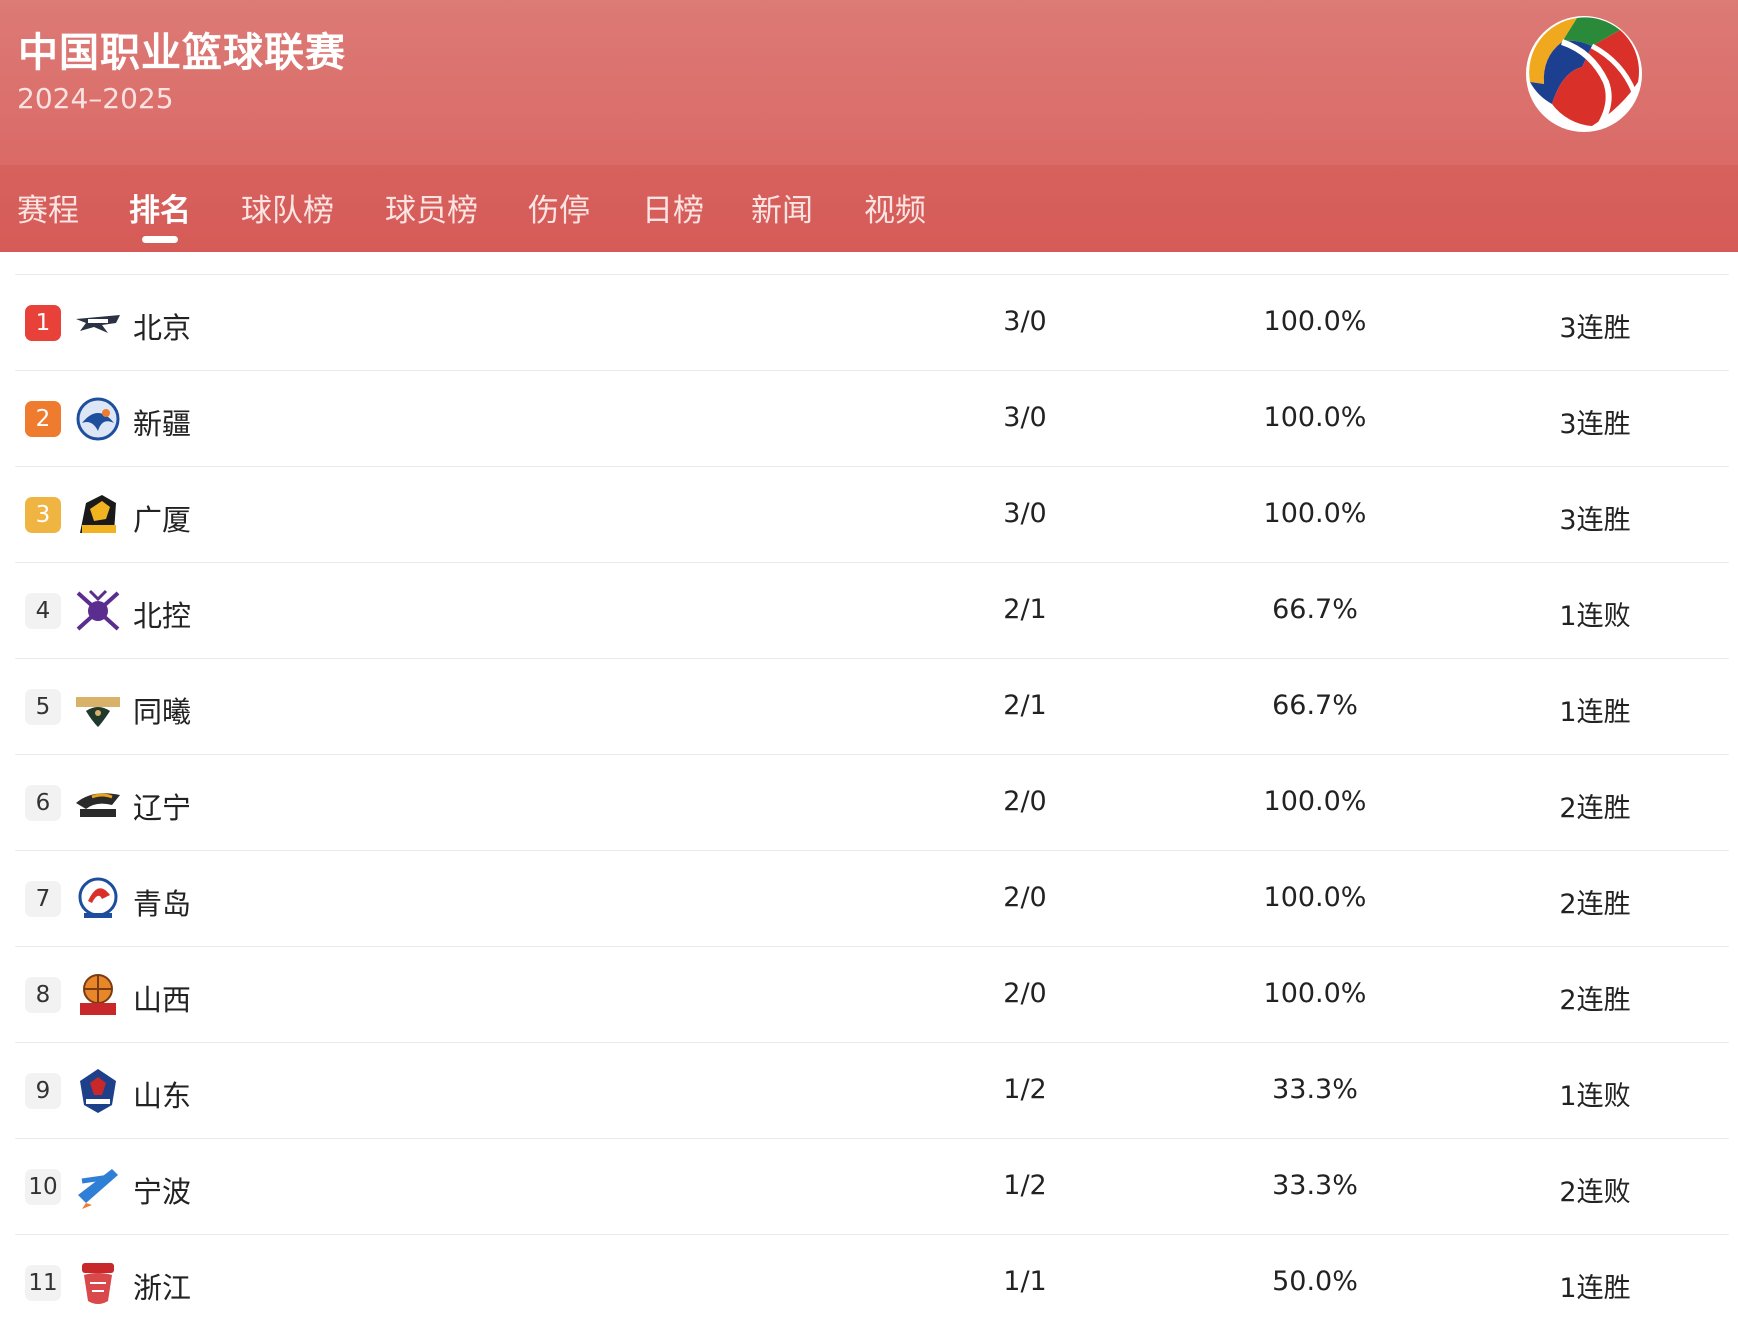  What do you see at coordinates (43, 419) in the screenshot?
I see `rank-badge: 2` at bounding box center [43, 419].